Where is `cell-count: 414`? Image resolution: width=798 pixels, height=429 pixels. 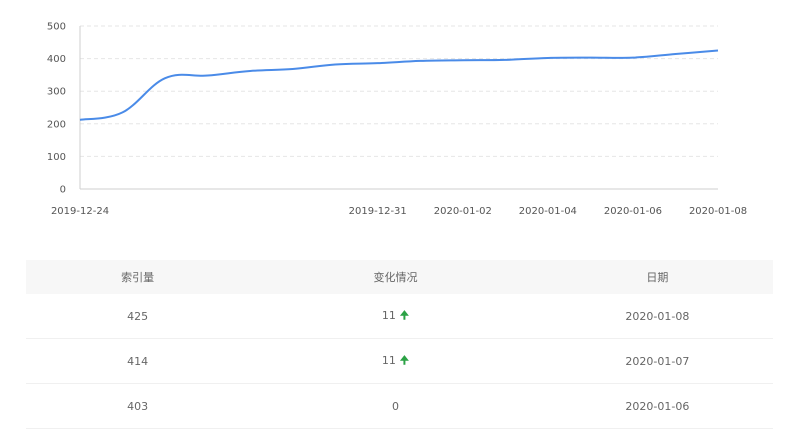
cell-count: 414 is located at coordinates (138, 361).